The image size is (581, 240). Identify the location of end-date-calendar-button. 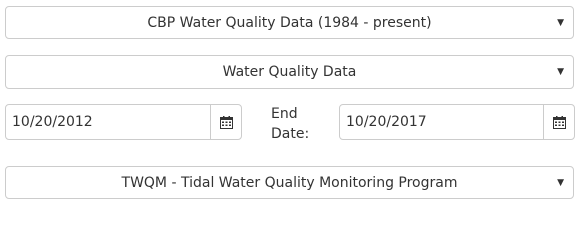
(558, 122).